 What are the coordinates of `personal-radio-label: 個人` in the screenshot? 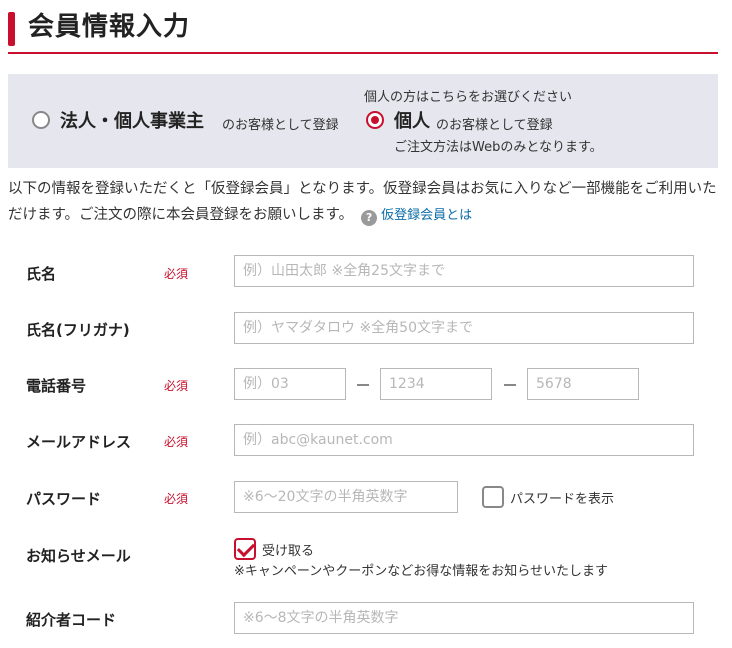 It's located at (412, 120).